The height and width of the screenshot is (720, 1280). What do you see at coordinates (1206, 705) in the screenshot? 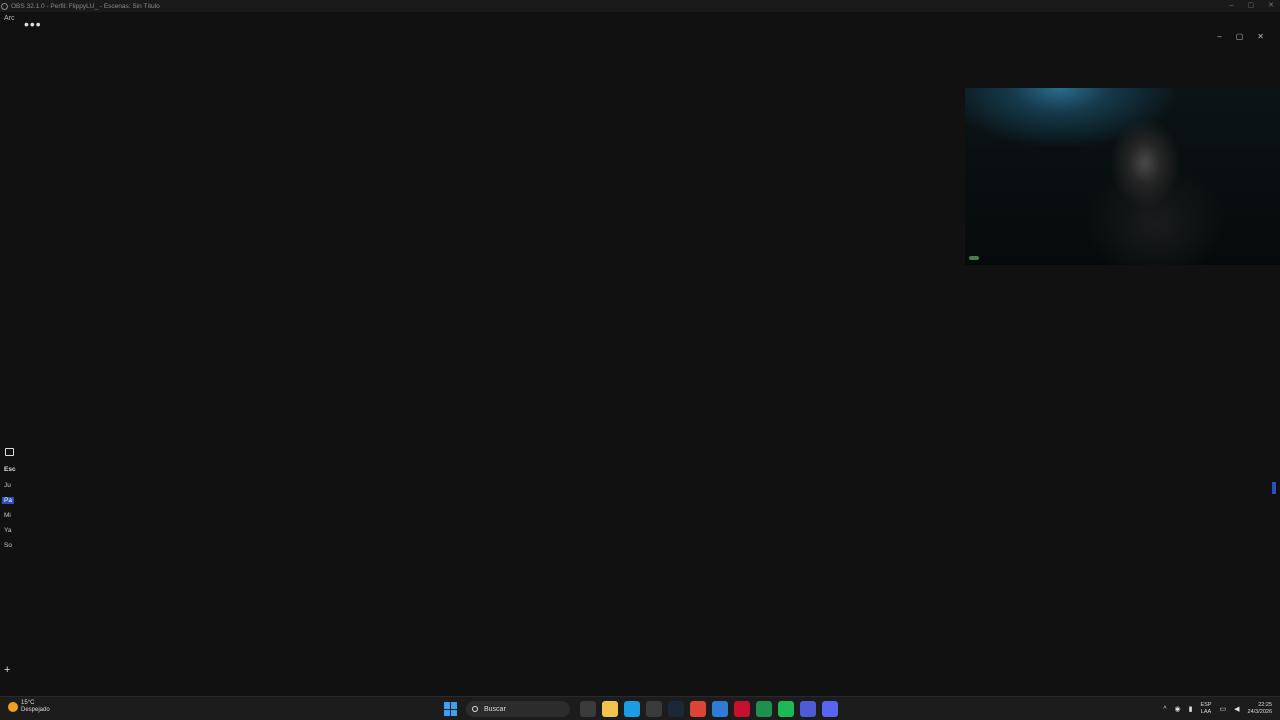
I see `lang-code: ESP` at bounding box center [1206, 705].